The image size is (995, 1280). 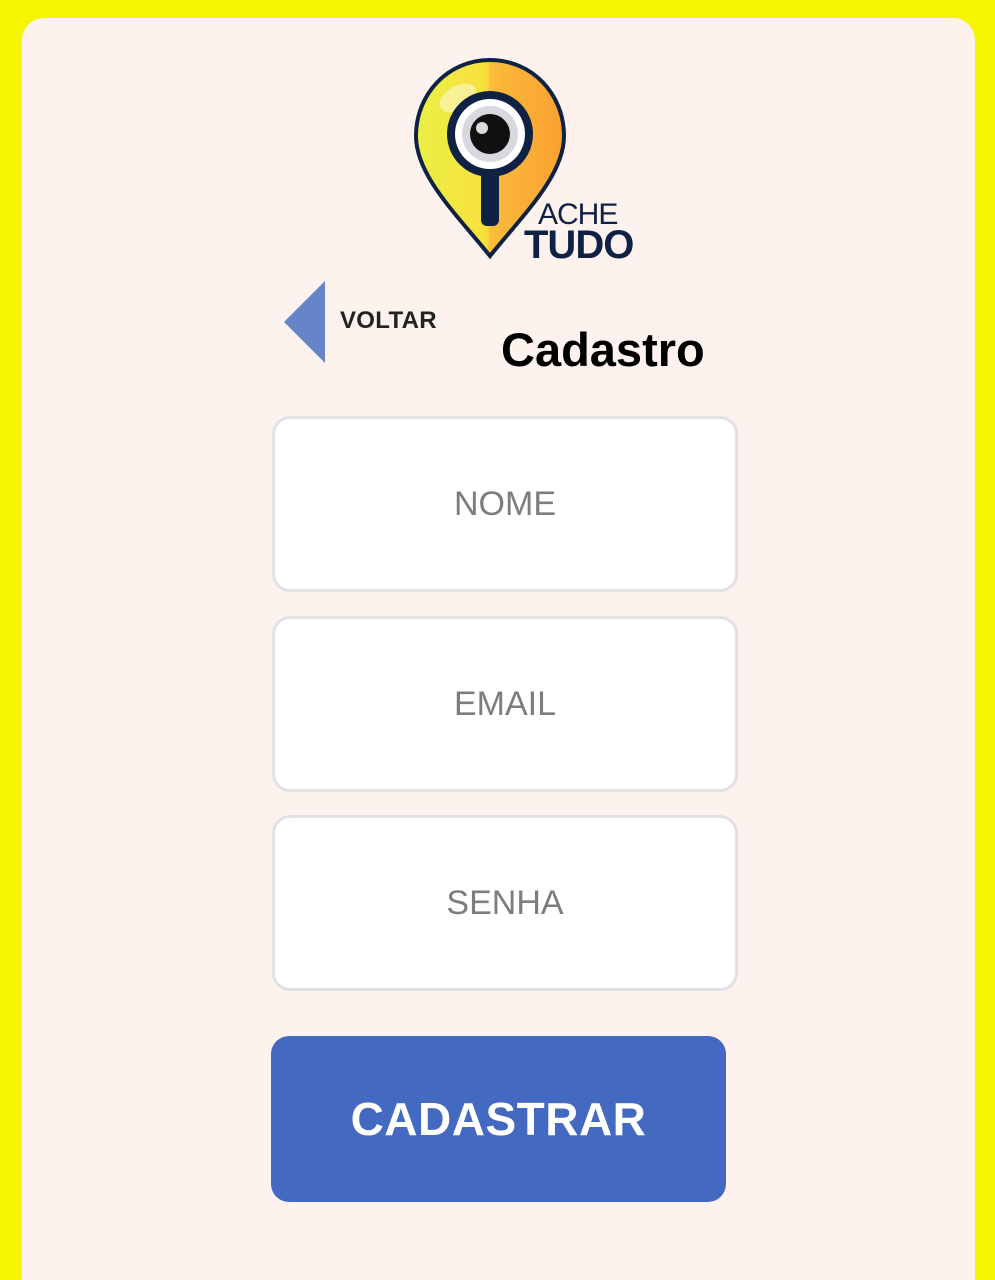 I want to click on name-input, so click(x=505, y=504).